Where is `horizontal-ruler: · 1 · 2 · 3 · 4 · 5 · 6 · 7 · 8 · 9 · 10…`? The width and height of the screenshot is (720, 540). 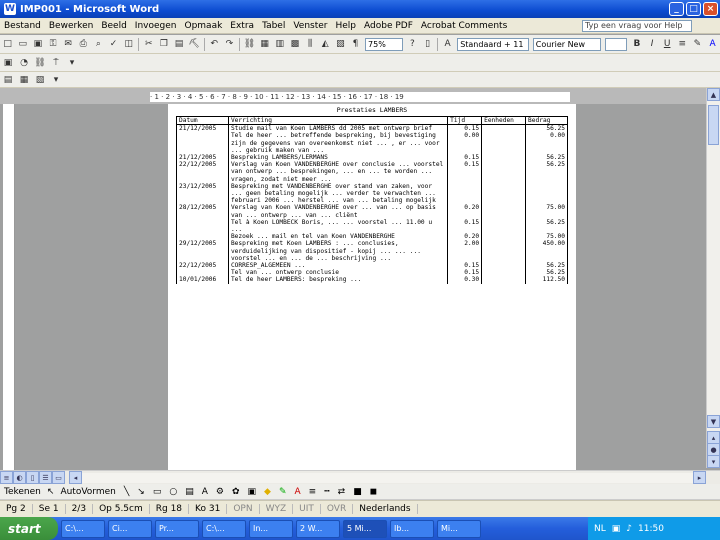 horizontal-ruler: · 1 · 2 · 3 · 4 · 5 · 6 · 7 · 8 · 9 · 10… is located at coordinates (360, 97).